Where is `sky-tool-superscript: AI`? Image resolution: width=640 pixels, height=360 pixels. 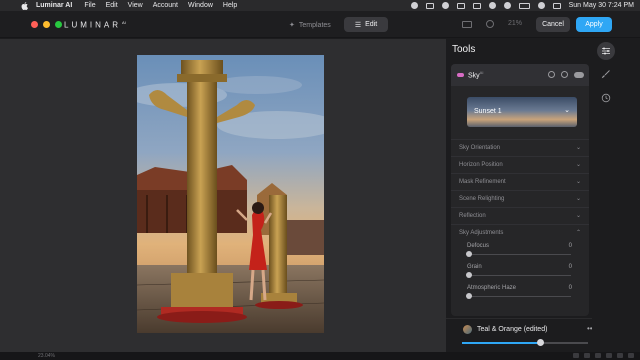 sky-tool-superscript: AI is located at coordinates (481, 73).